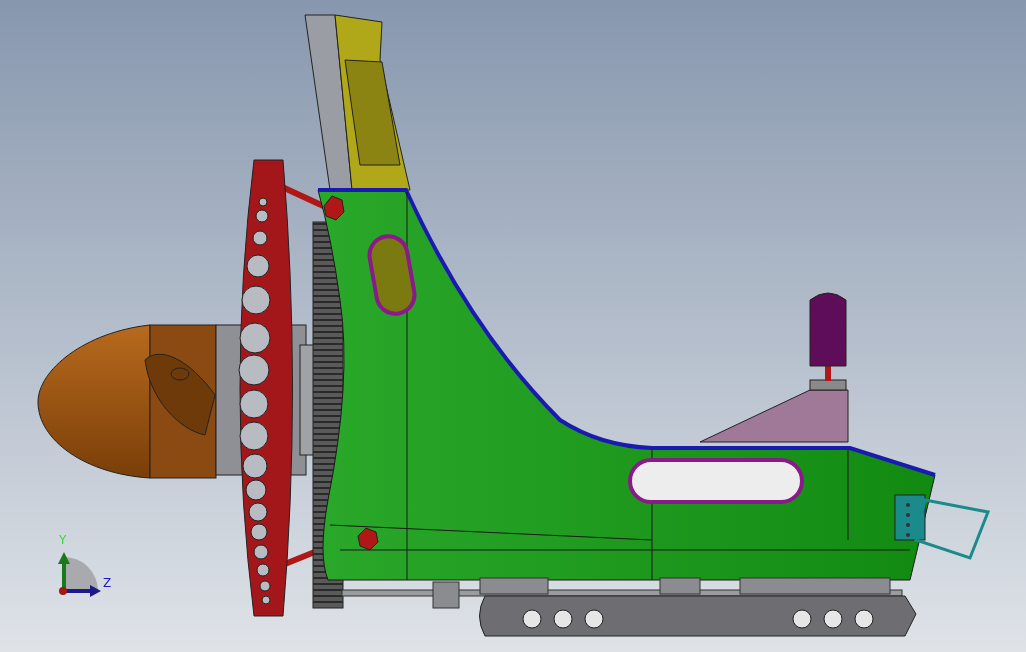  Describe the element at coordinates (63, 540) in the screenshot. I see `y-axis-label: Y` at that location.